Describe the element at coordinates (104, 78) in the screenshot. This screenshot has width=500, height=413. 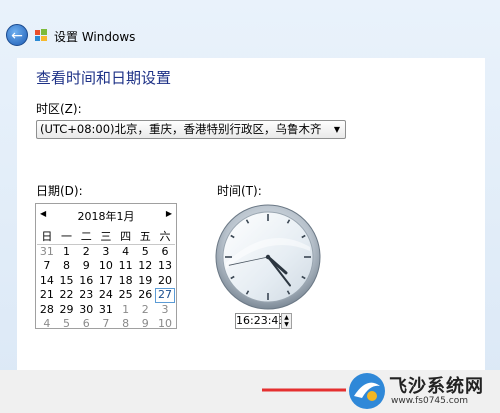
I see `page-heading: 查看时间和日期设置` at that location.